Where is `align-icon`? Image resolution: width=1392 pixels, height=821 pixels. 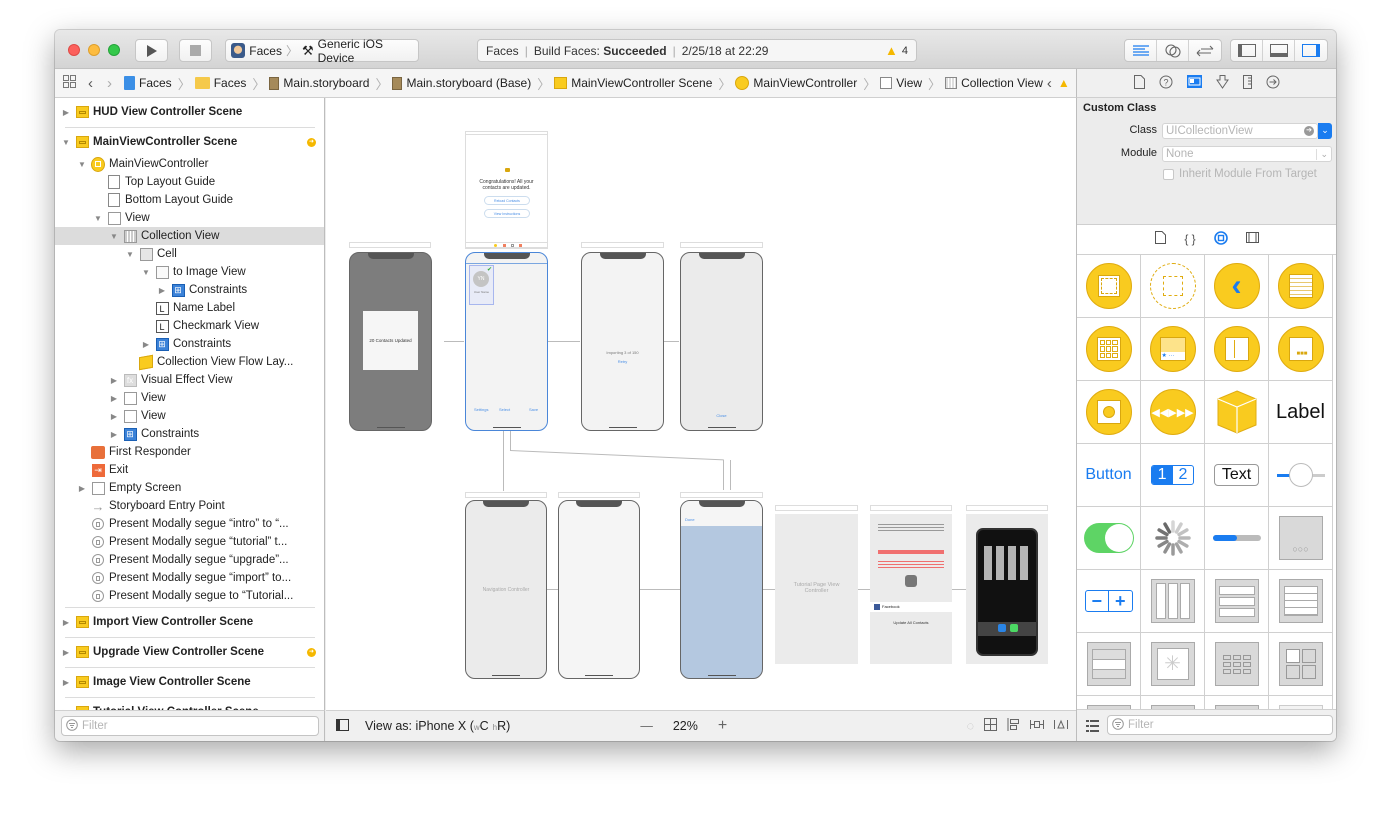 align-icon is located at coordinates (1013, 726).